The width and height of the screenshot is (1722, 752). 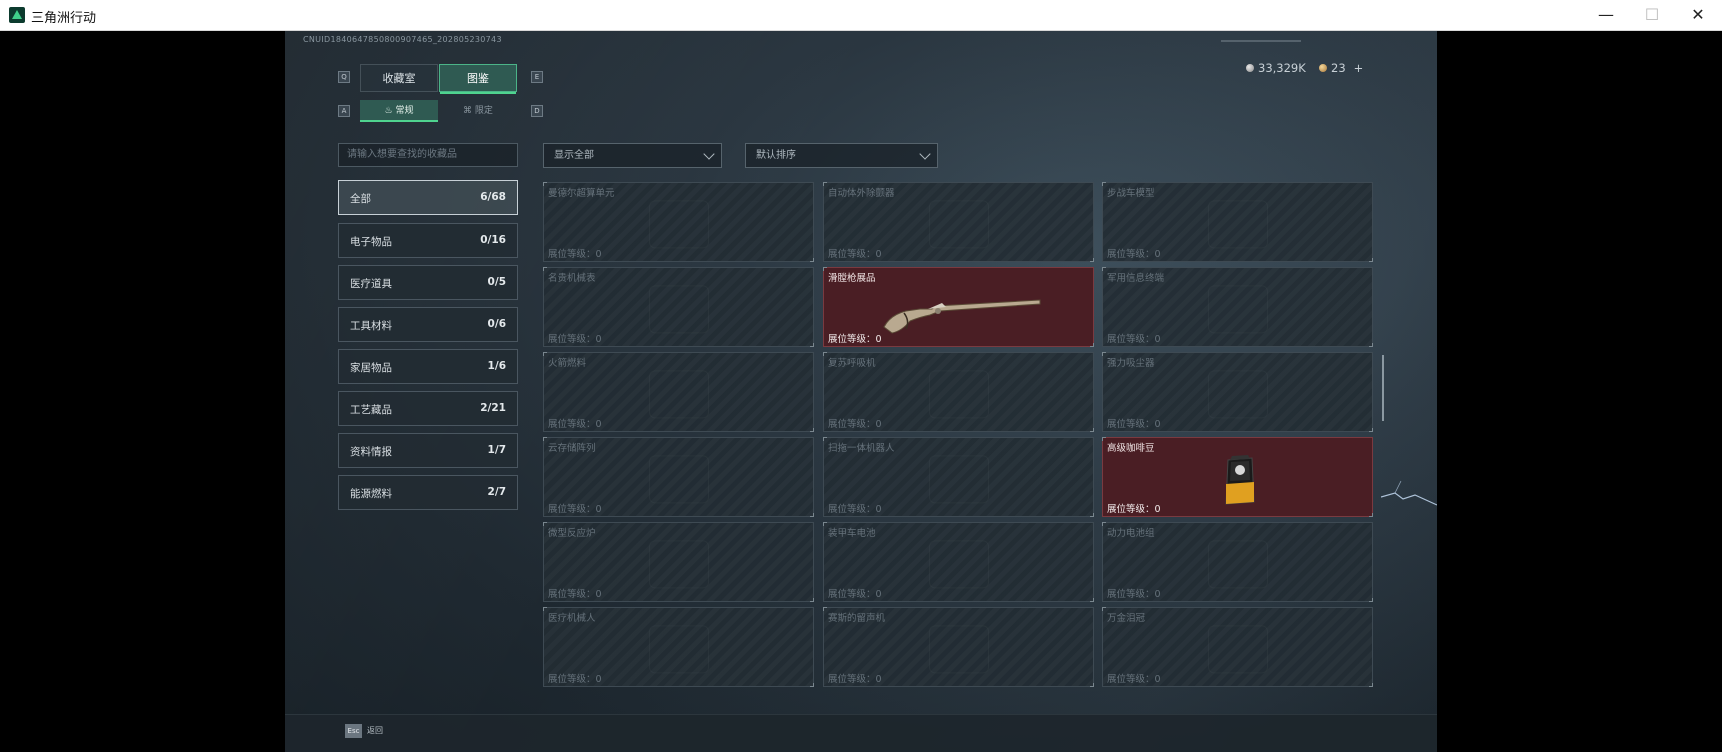 I want to click on item-card: 复苏呼吸机 展位等级：0, so click(x=958, y=392).